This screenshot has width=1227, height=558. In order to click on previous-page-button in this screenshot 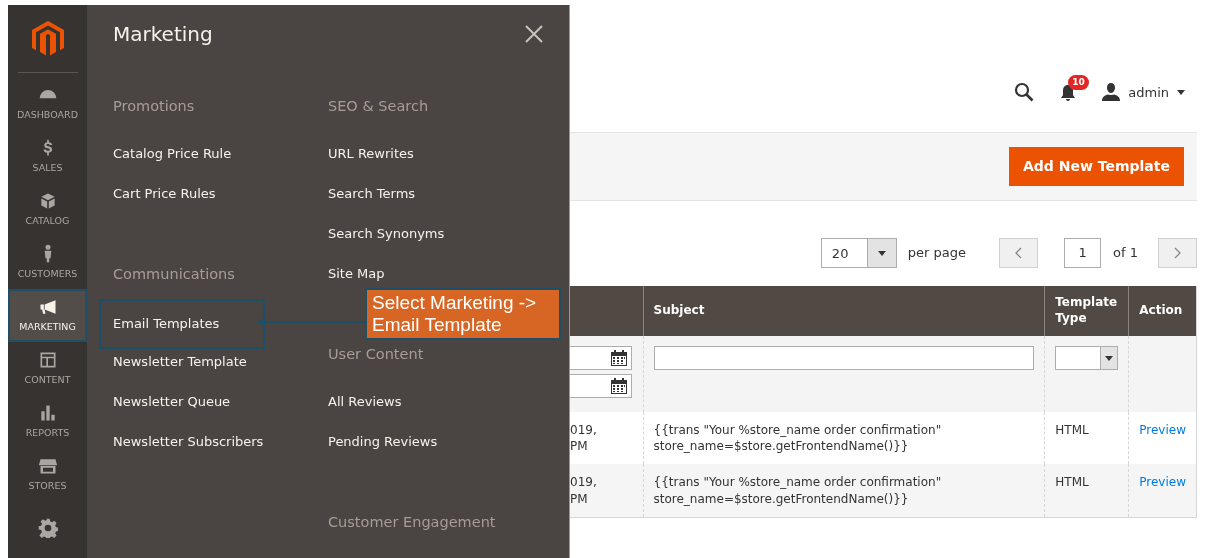, I will do `click(1019, 253)`.